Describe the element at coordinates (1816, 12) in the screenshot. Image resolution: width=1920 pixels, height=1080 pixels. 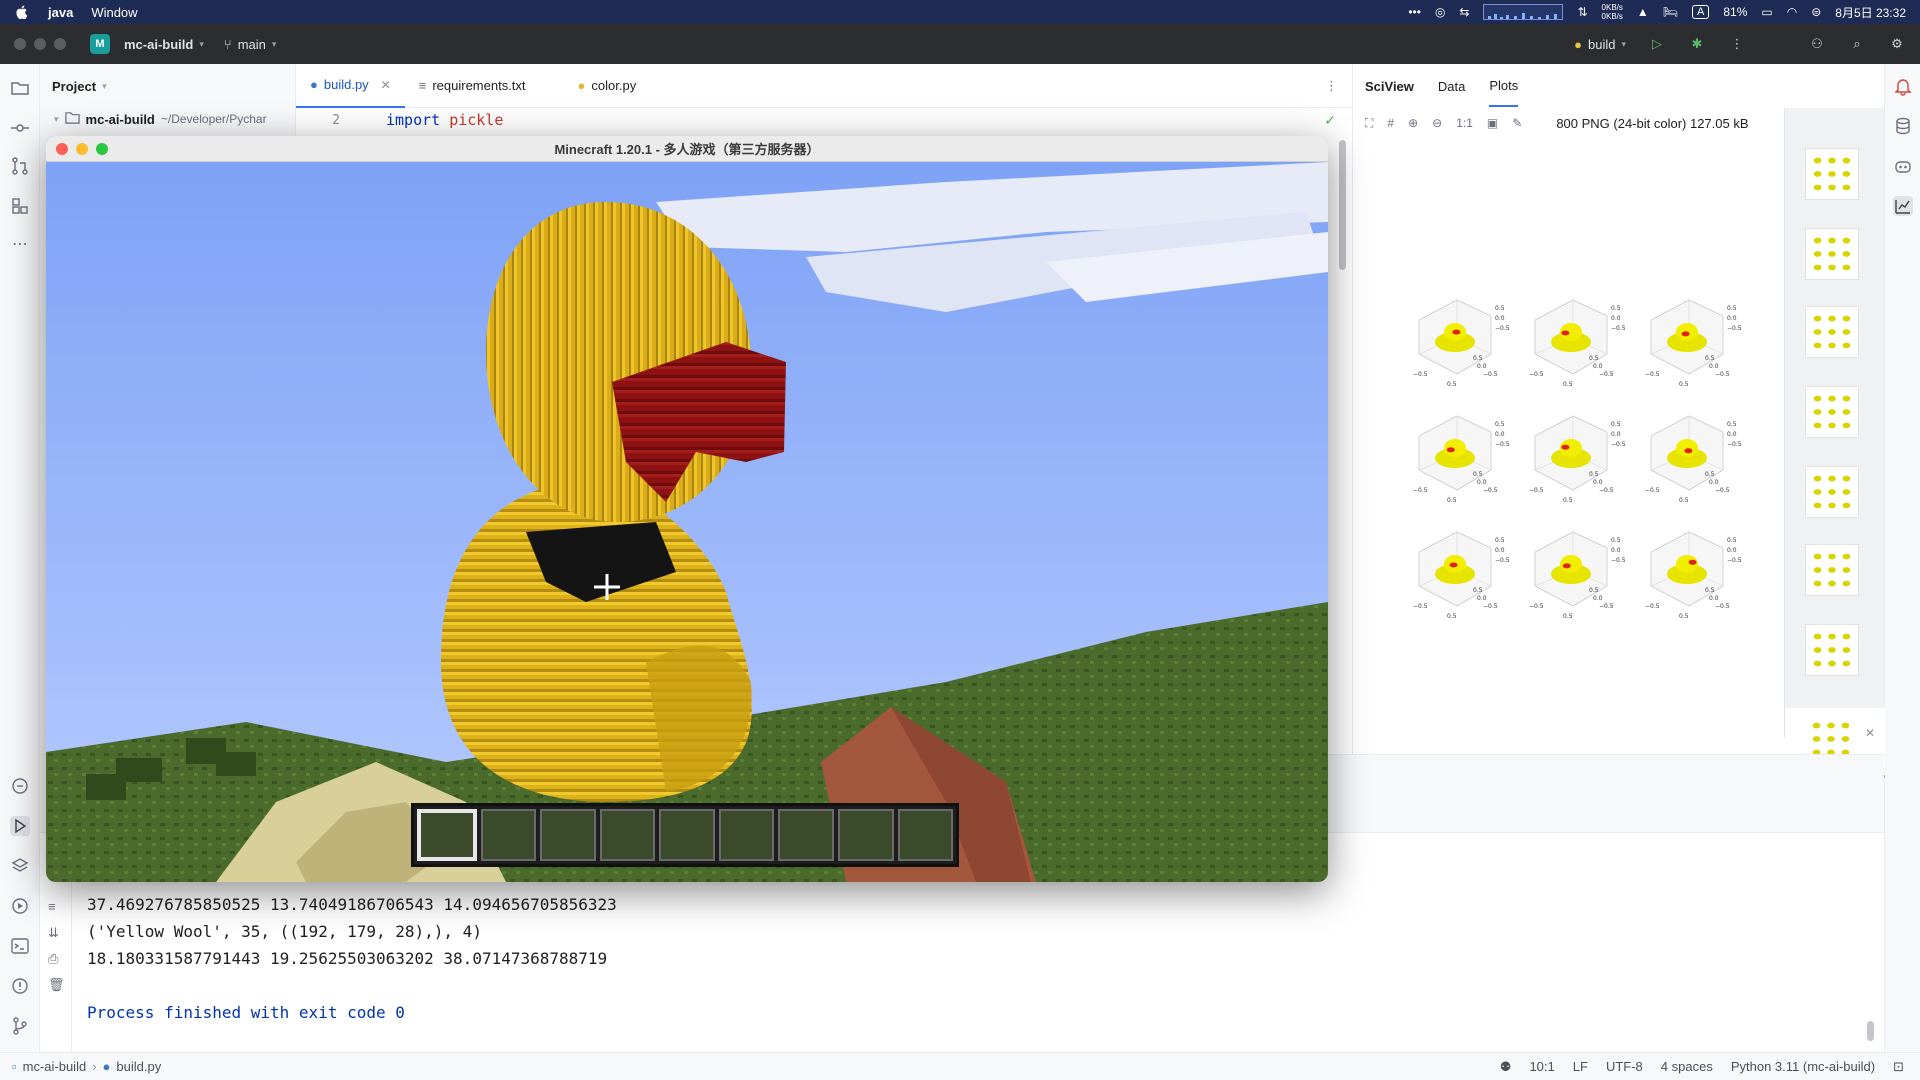
I see `control-center-icon: ⊜` at that location.